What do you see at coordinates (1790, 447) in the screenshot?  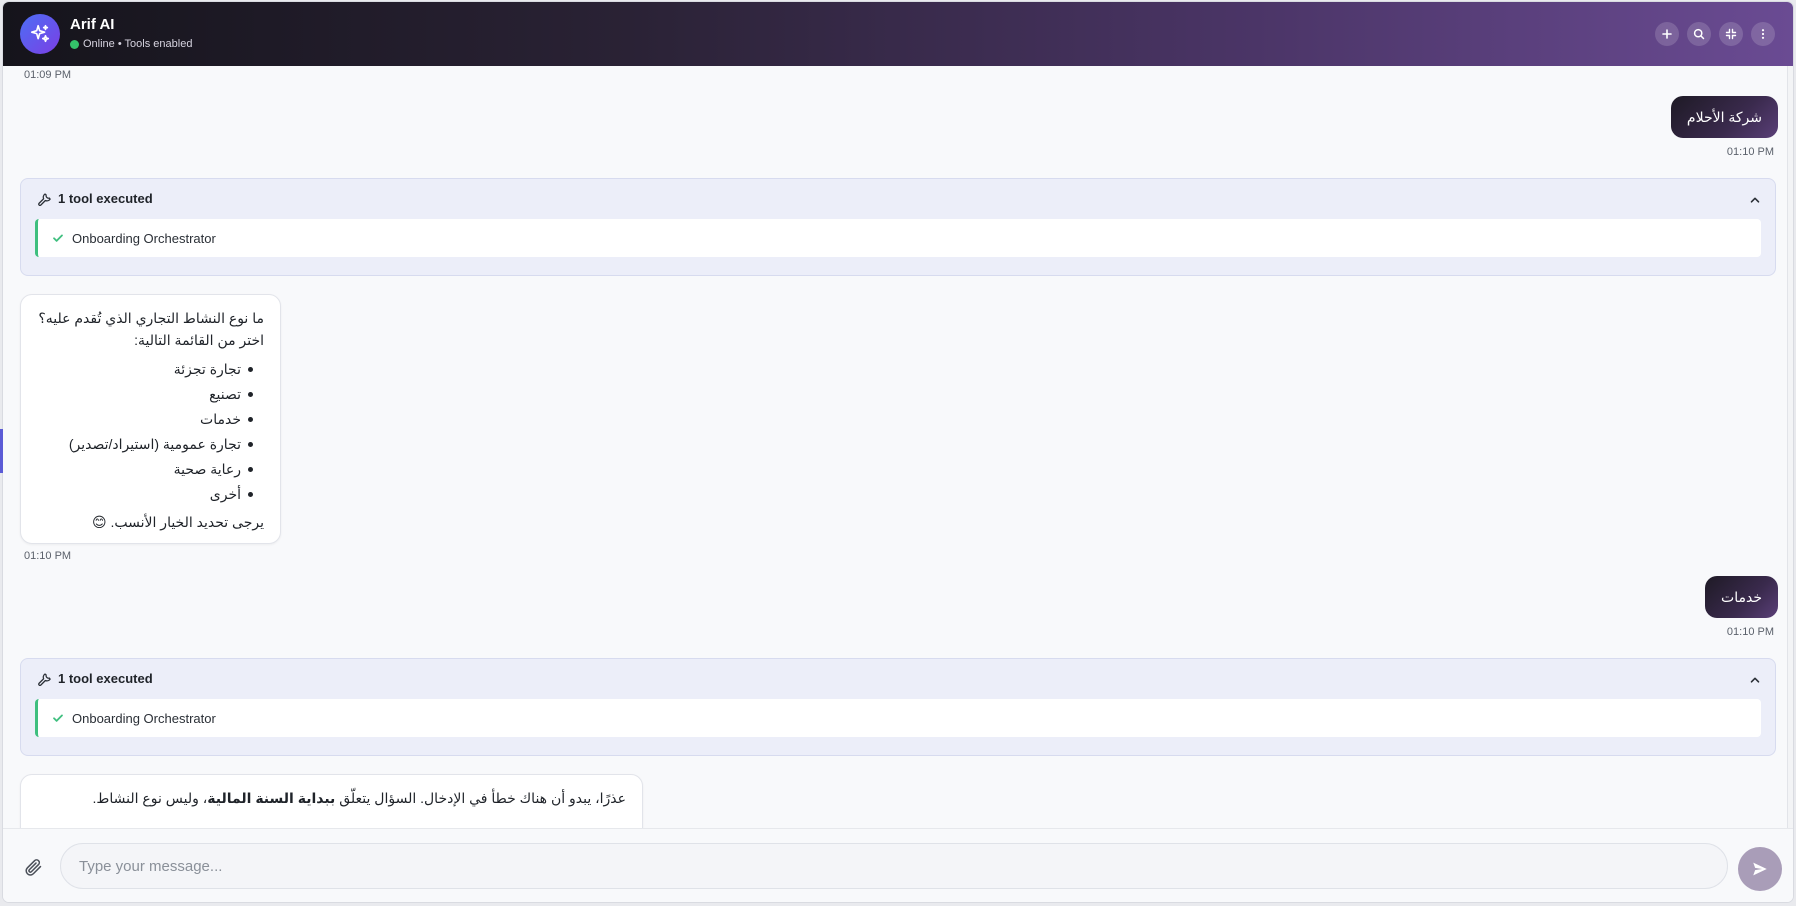 I see `scrollbar-track` at bounding box center [1790, 447].